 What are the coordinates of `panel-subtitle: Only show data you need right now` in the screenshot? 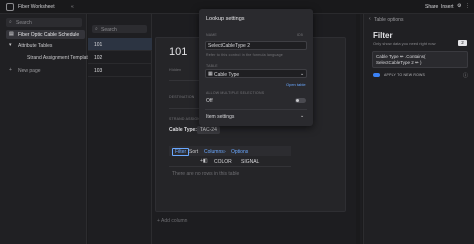 It's located at (404, 43).